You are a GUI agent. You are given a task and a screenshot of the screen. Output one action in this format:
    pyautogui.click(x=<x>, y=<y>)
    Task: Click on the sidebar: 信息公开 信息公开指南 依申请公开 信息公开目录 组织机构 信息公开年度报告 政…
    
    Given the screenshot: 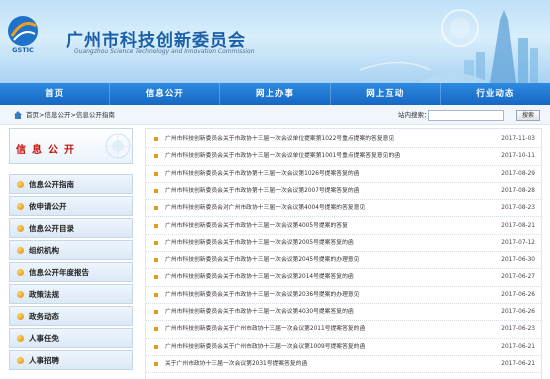 What is the action you would take?
    pyautogui.click(x=71, y=253)
    